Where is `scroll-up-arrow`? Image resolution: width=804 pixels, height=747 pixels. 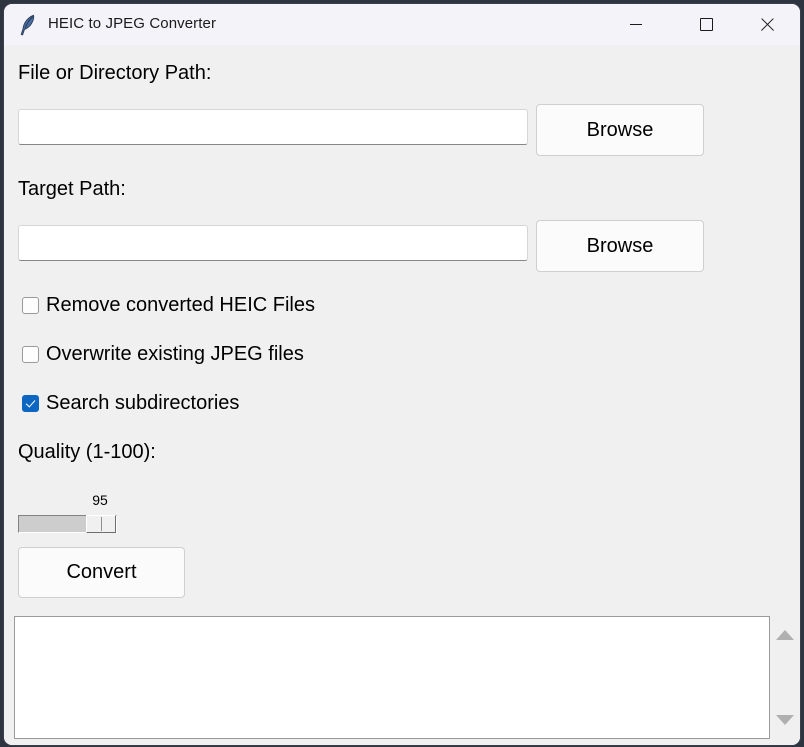 scroll-up-arrow is located at coordinates (785, 635).